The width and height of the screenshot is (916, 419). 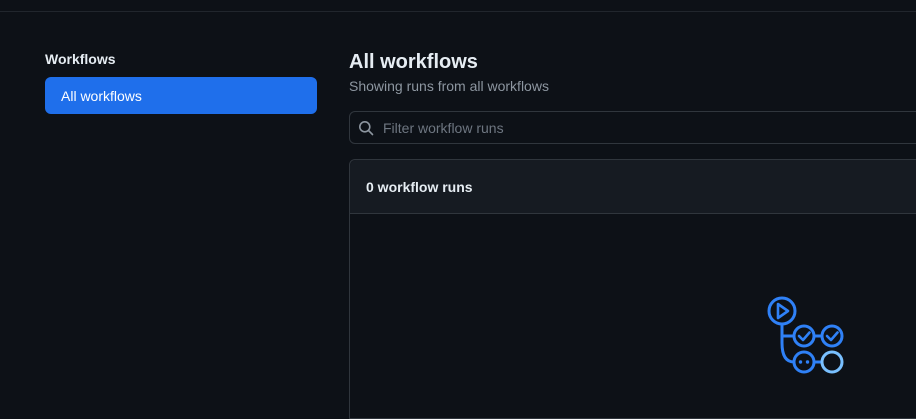 I want to click on filter-workflow-runs-input, so click(x=633, y=127).